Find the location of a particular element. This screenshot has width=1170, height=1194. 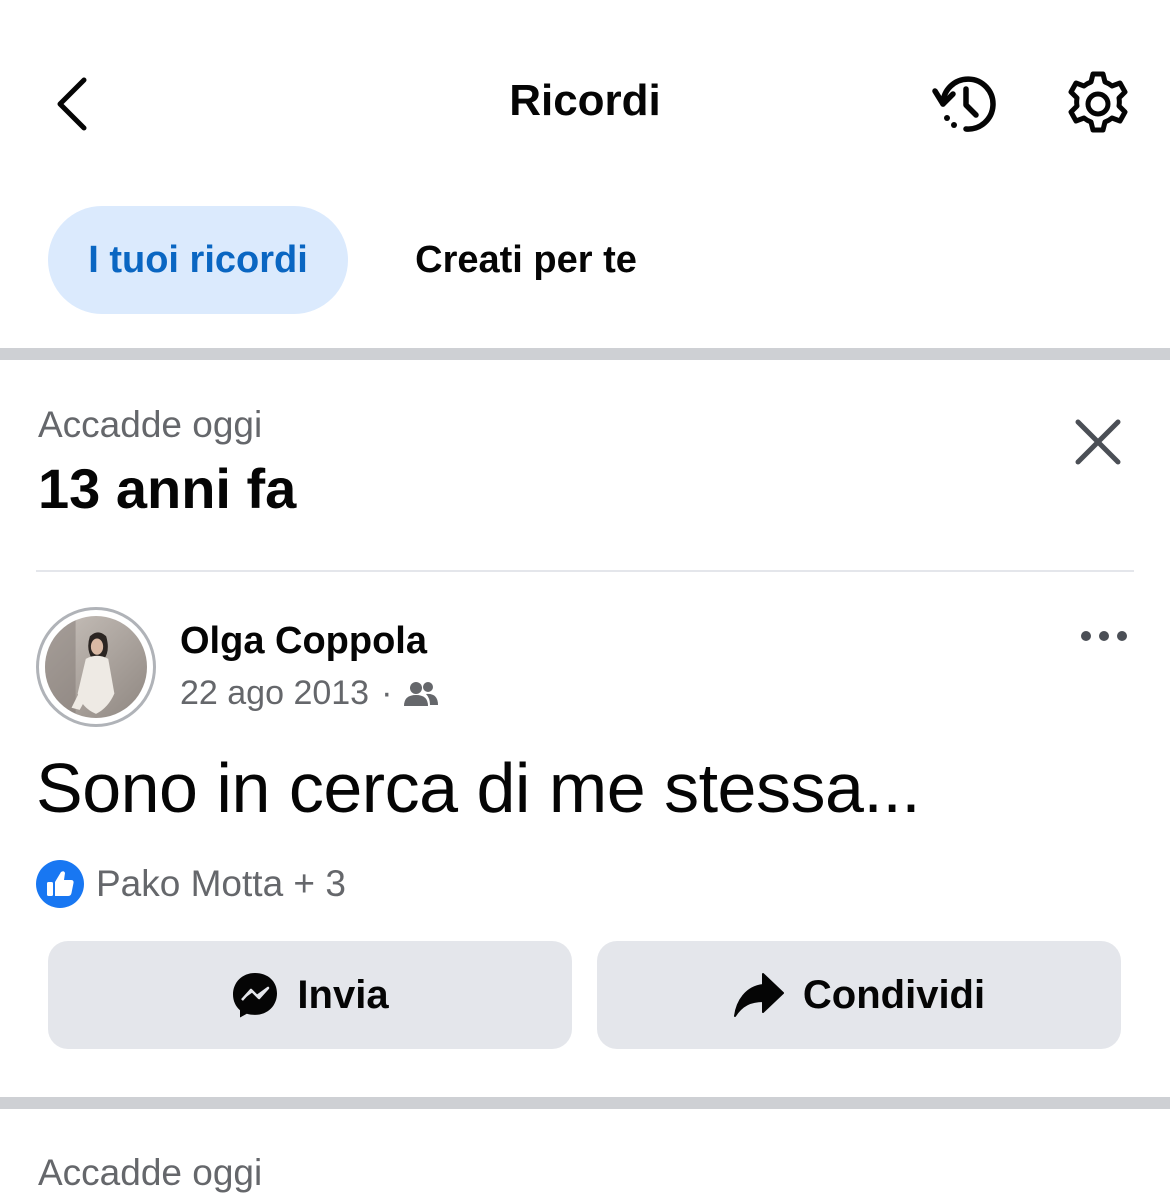

like-reaction-icon is located at coordinates (60, 884).